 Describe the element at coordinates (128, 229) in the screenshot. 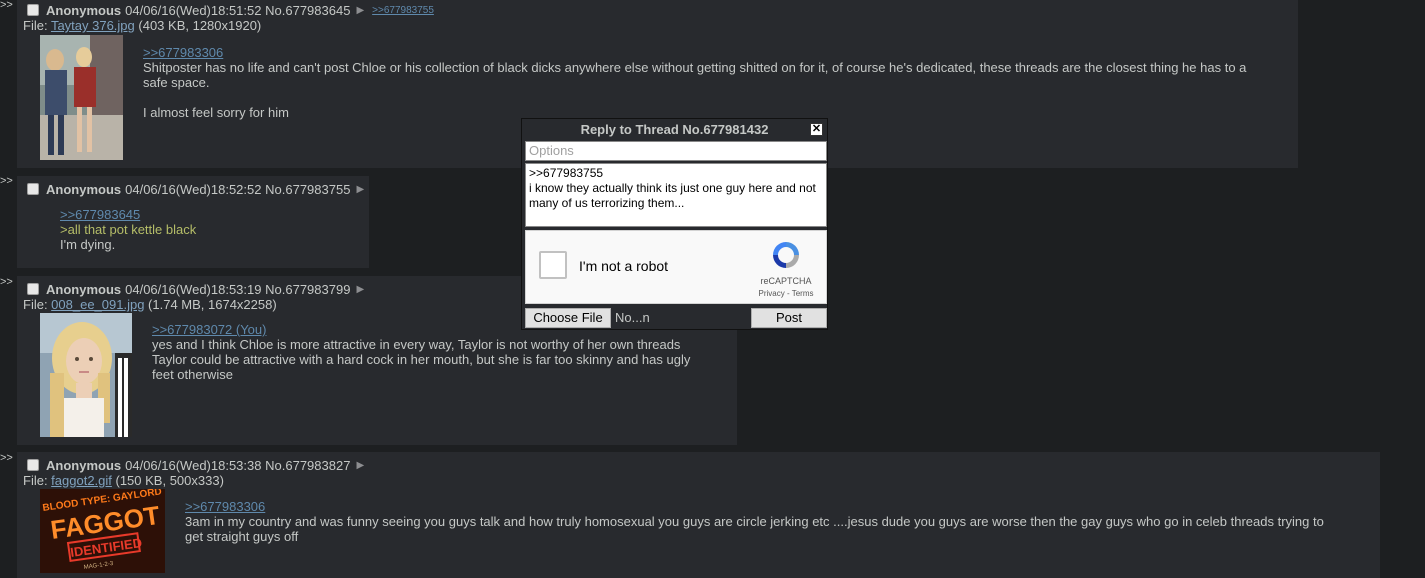

I see `greentext-line: >all that pot kettle black` at that location.